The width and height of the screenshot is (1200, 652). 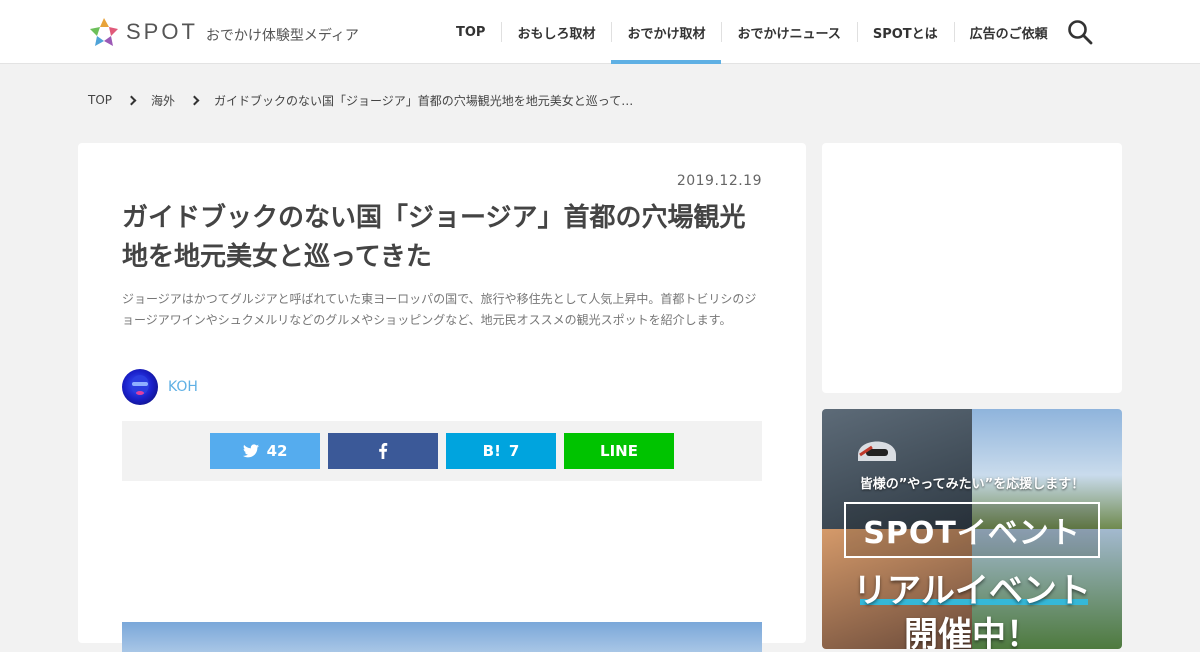 I want to click on banner-real-event: リアルイベント, so click(x=972, y=591).